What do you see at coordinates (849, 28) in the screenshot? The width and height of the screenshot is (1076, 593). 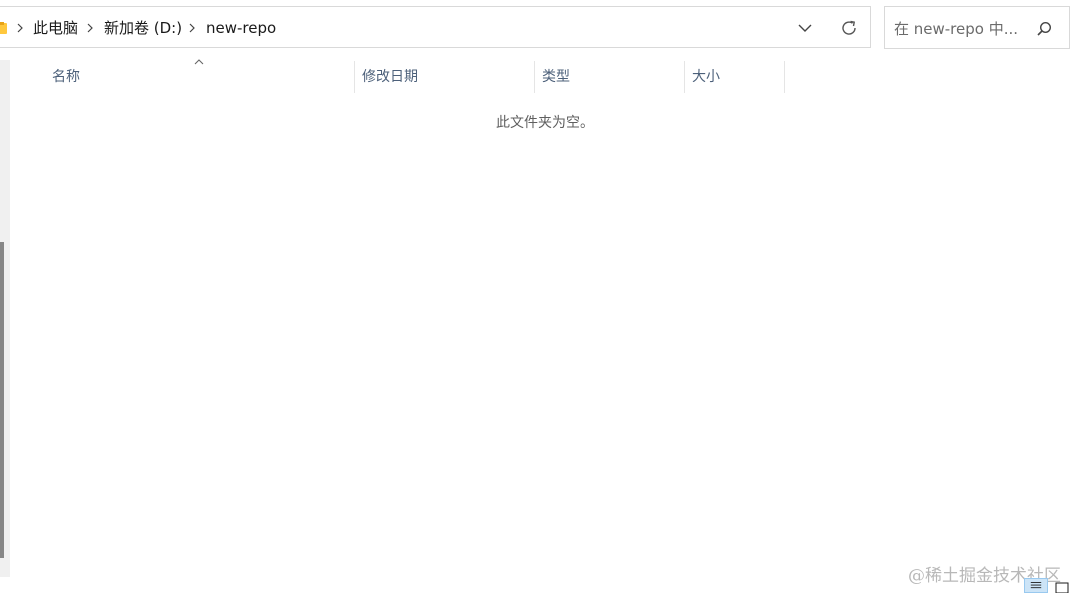 I see `refresh-icon` at bounding box center [849, 28].